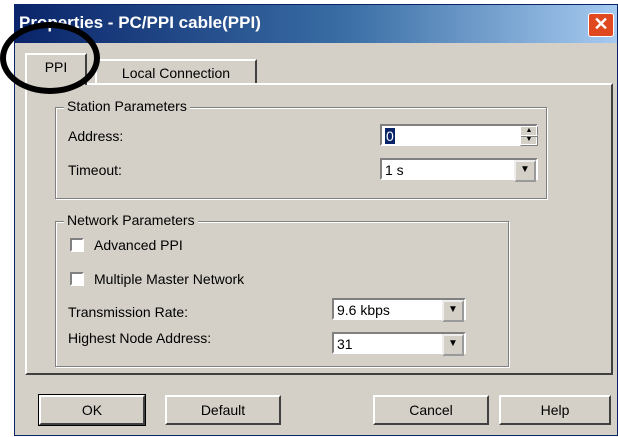  What do you see at coordinates (131, 220) in the screenshot?
I see `network-parameters-legend: Network Parameters` at bounding box center [131, 220].